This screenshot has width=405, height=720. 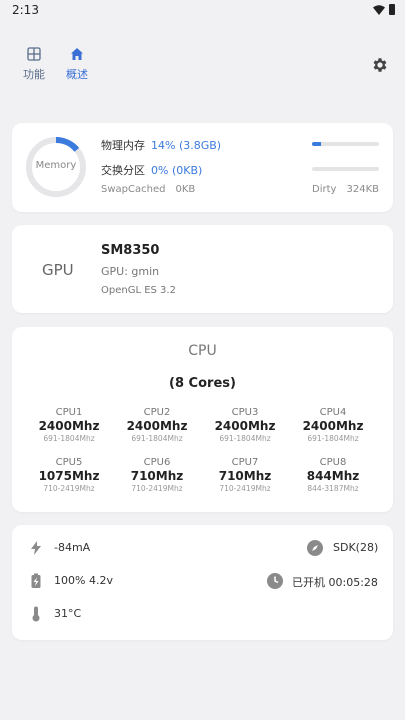 What do you see at coordinates (130, 250) in the screenshot?
I see `gpu-model: SM8350` at bounding box center [130, 250].